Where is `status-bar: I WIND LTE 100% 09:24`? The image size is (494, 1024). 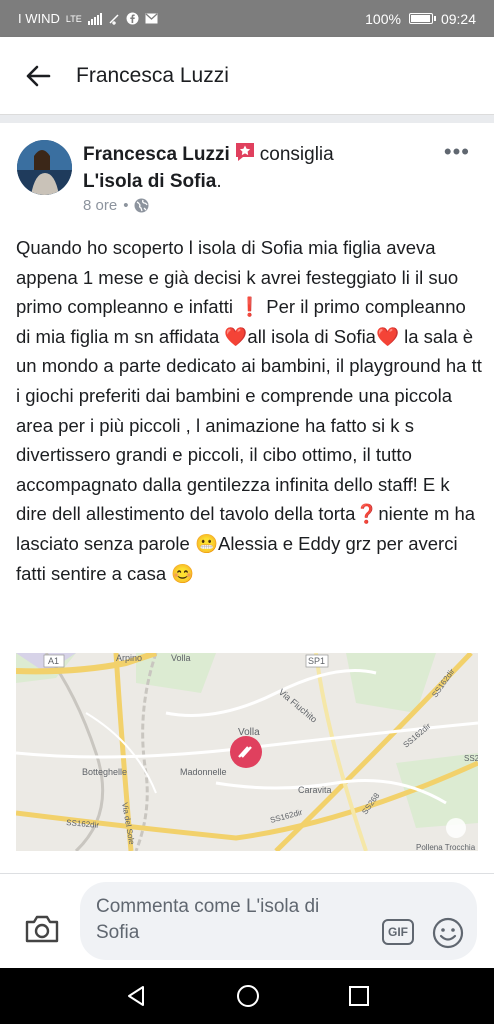
status-bar: I WIND LTE 100% 09:24 is located at coordinates (247, 18).